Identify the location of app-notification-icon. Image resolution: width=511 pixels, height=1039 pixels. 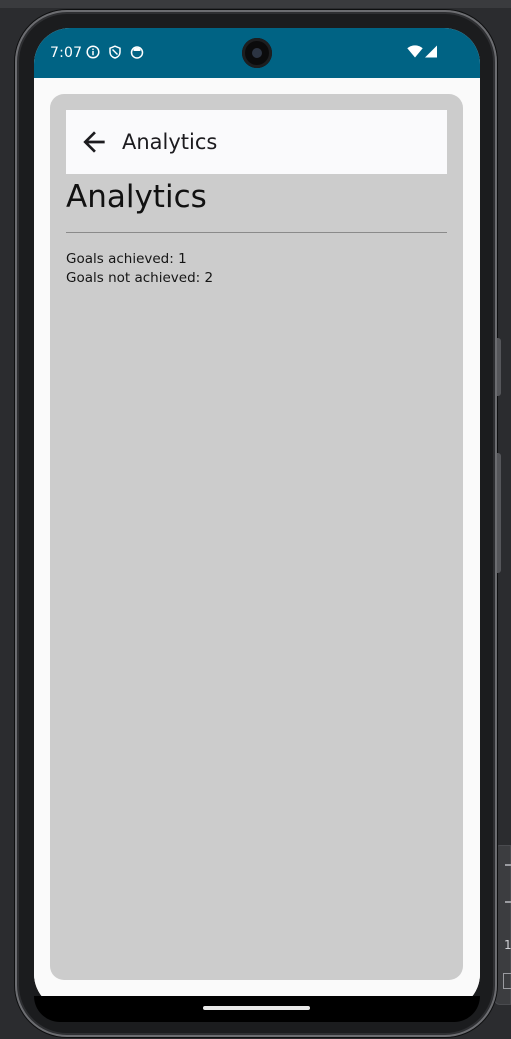
(137, 52).